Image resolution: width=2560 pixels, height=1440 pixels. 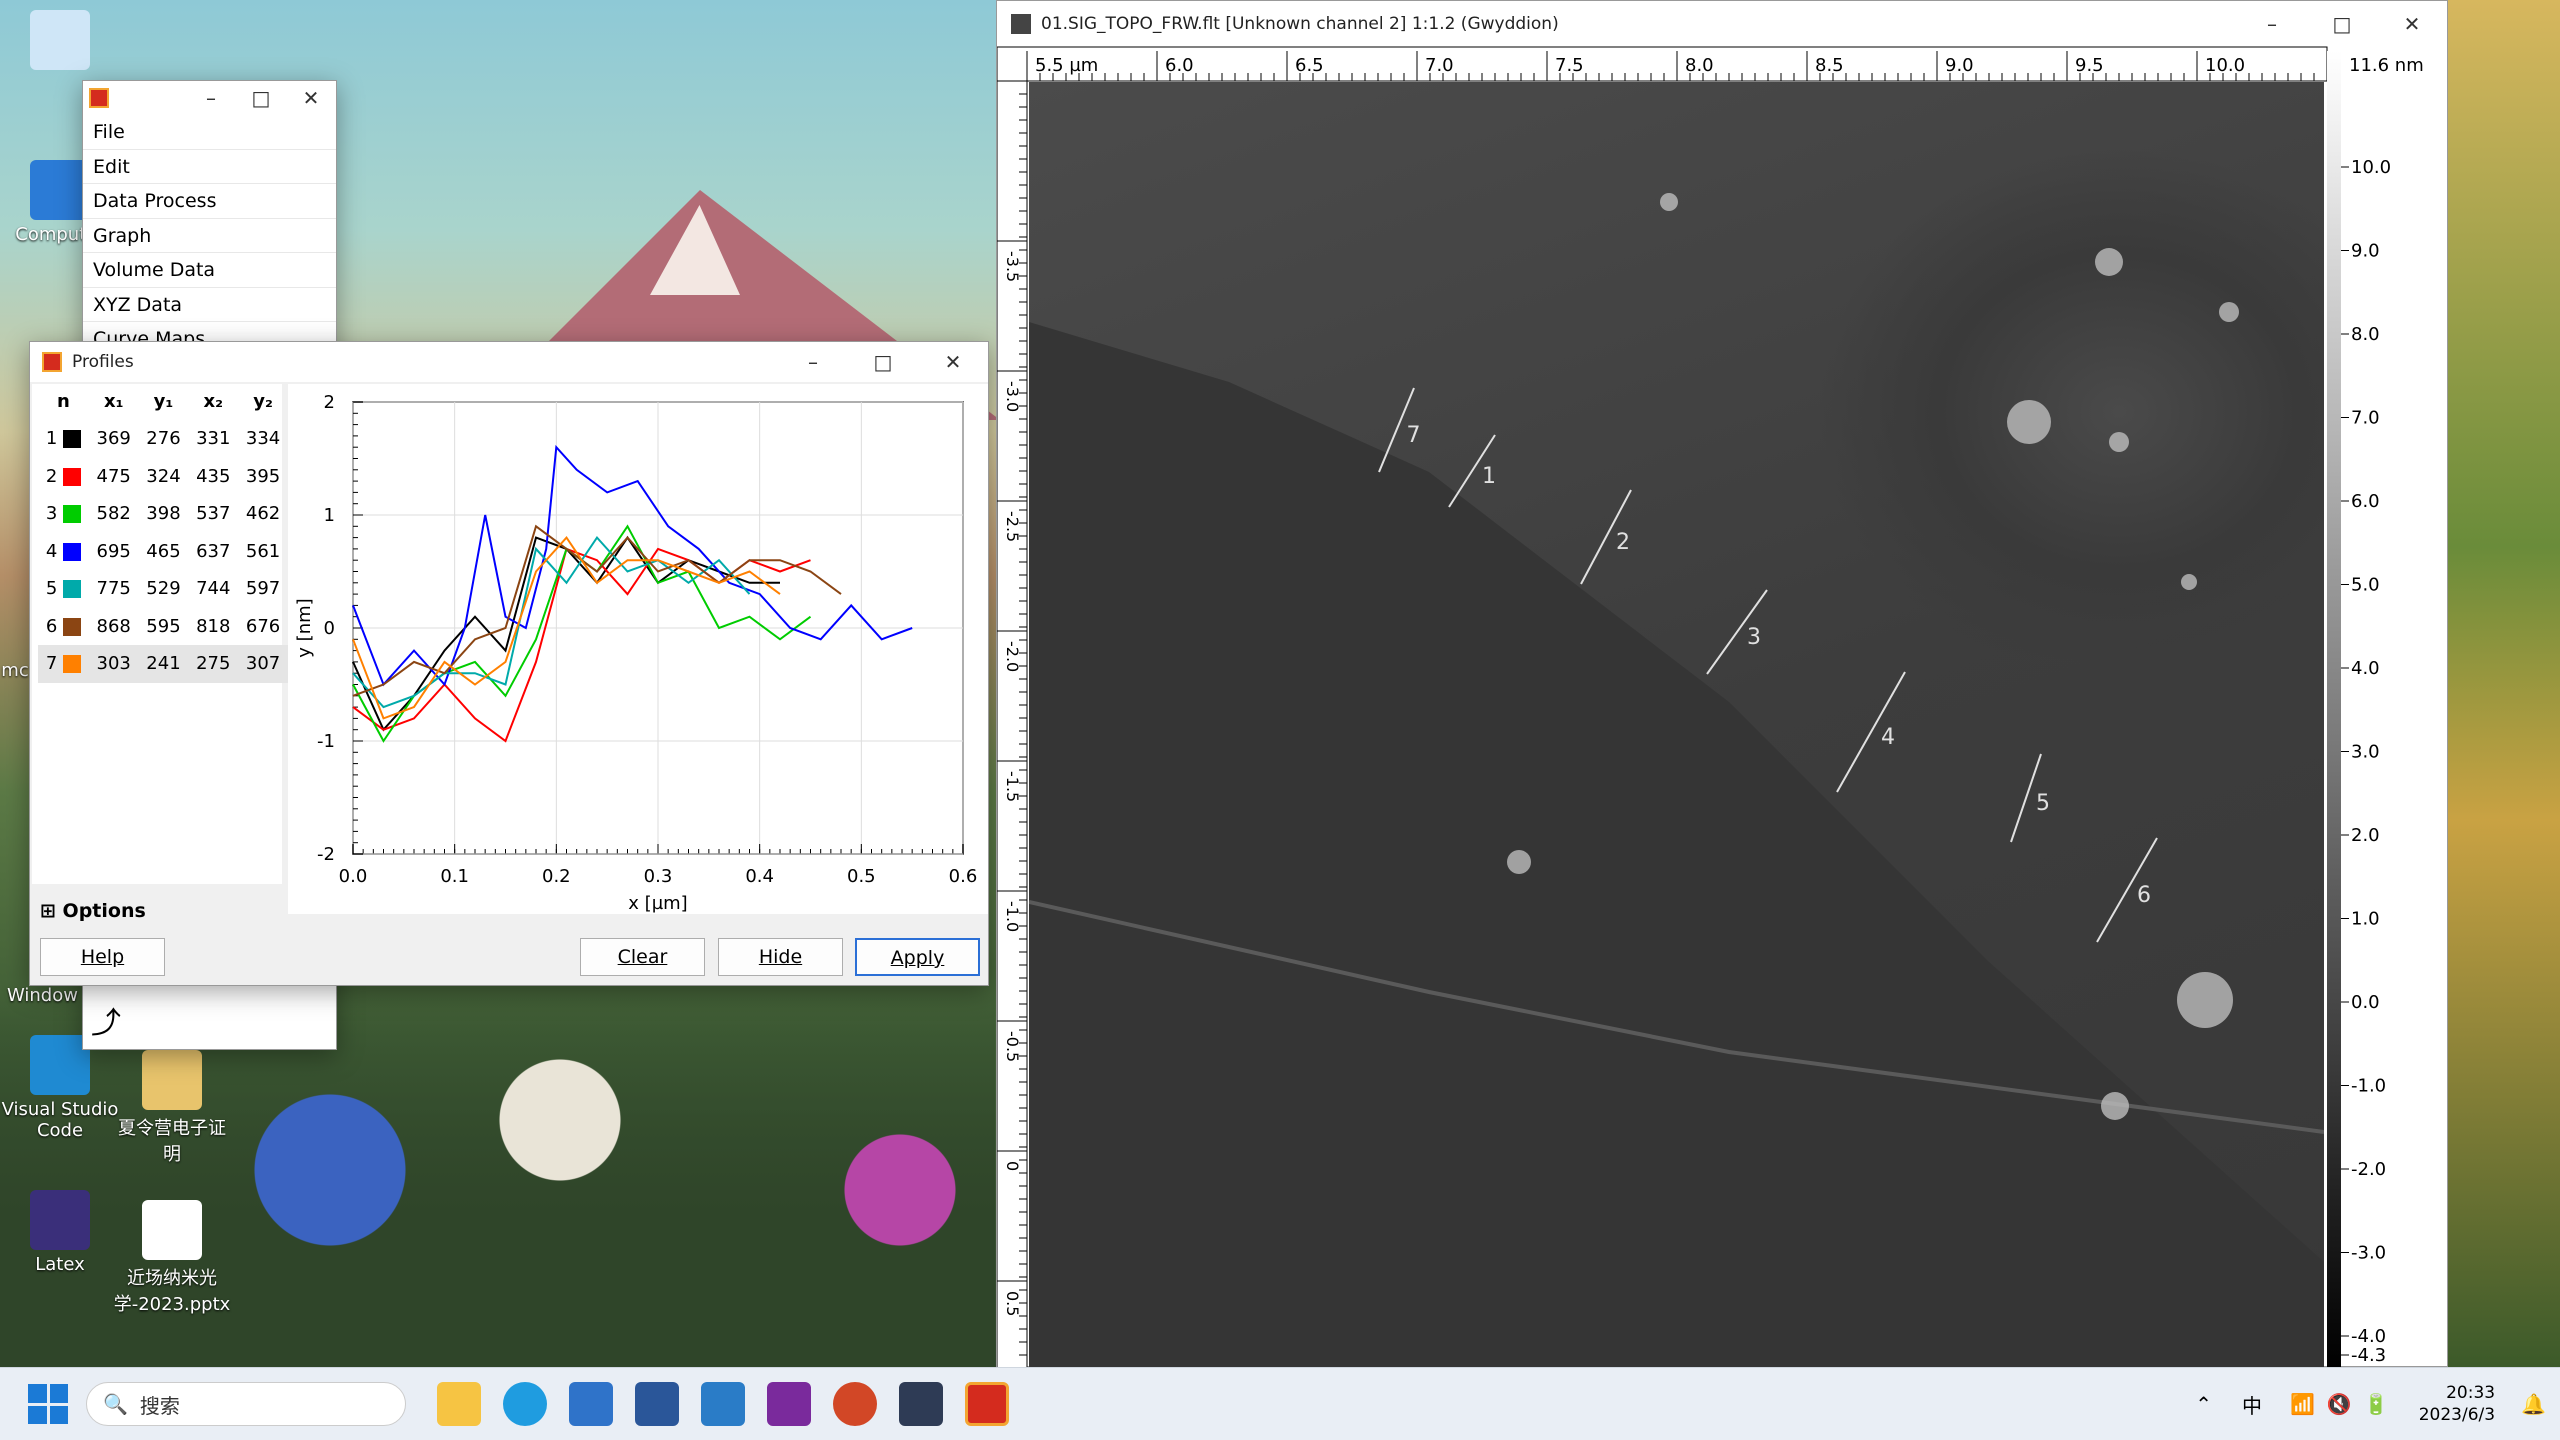 What do you see at coordinates (2368, 1169) in the screenshot?
I see `colorbar-label: -2.0` at bounding box center [2368, 1169].